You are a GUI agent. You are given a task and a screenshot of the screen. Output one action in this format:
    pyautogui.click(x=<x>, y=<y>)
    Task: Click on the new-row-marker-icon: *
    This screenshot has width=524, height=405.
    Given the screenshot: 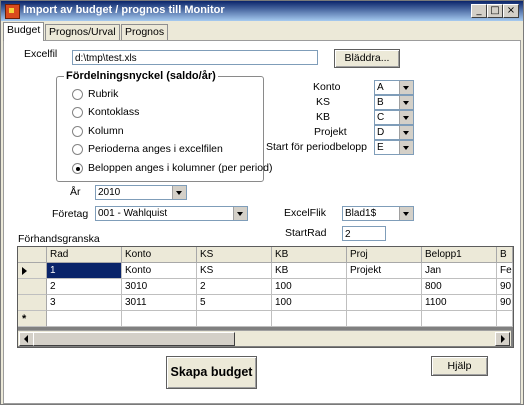 What is the action you would take?
    pyautogui.click(x=24, y=319)
    